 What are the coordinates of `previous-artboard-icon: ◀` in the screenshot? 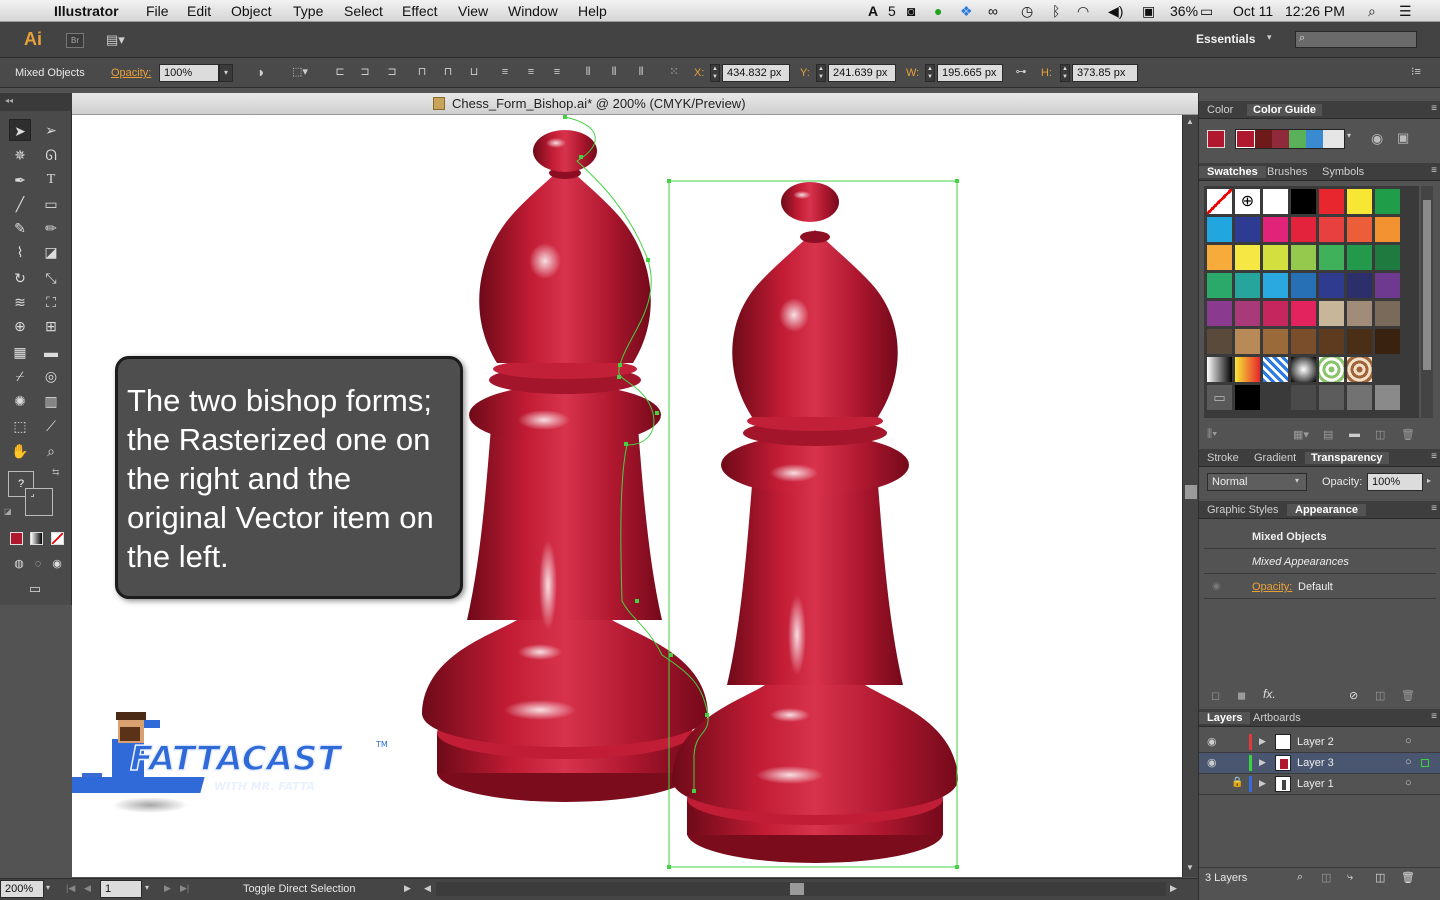 It's located at (87, 888).